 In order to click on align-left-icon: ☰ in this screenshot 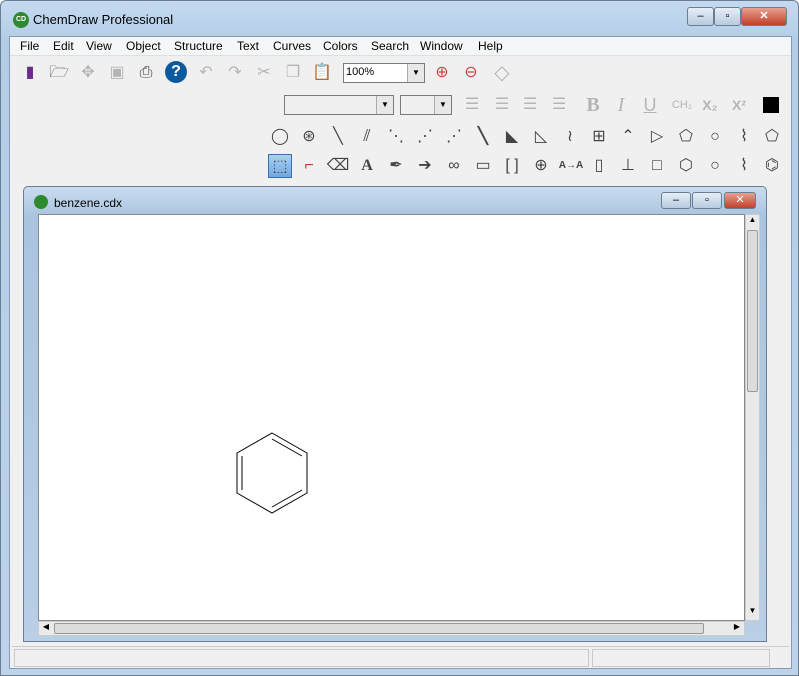, I will do `click(472, 105)`.